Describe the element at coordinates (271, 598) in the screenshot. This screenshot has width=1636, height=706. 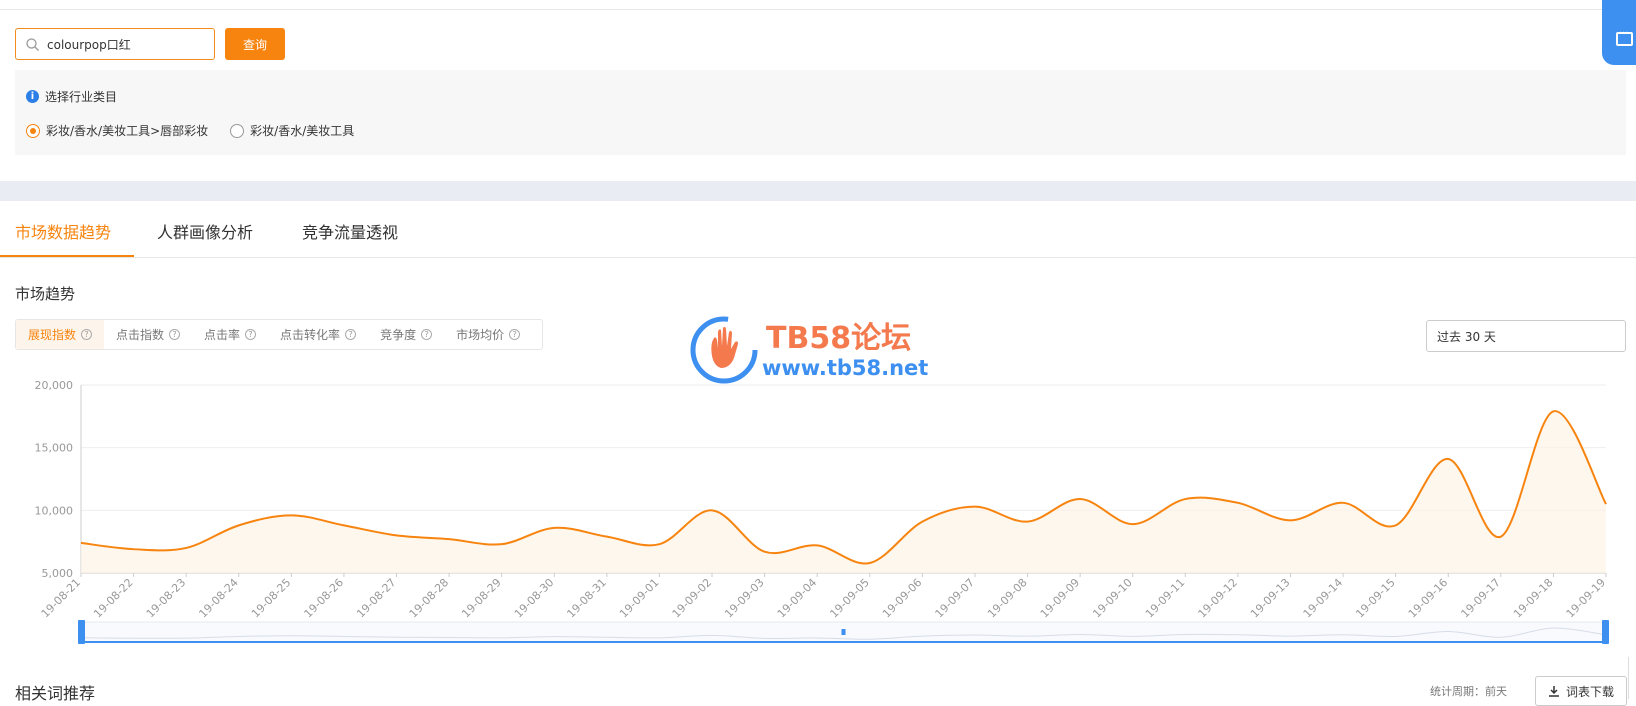
I see `x-tick-label: 19-08-25` at that location.